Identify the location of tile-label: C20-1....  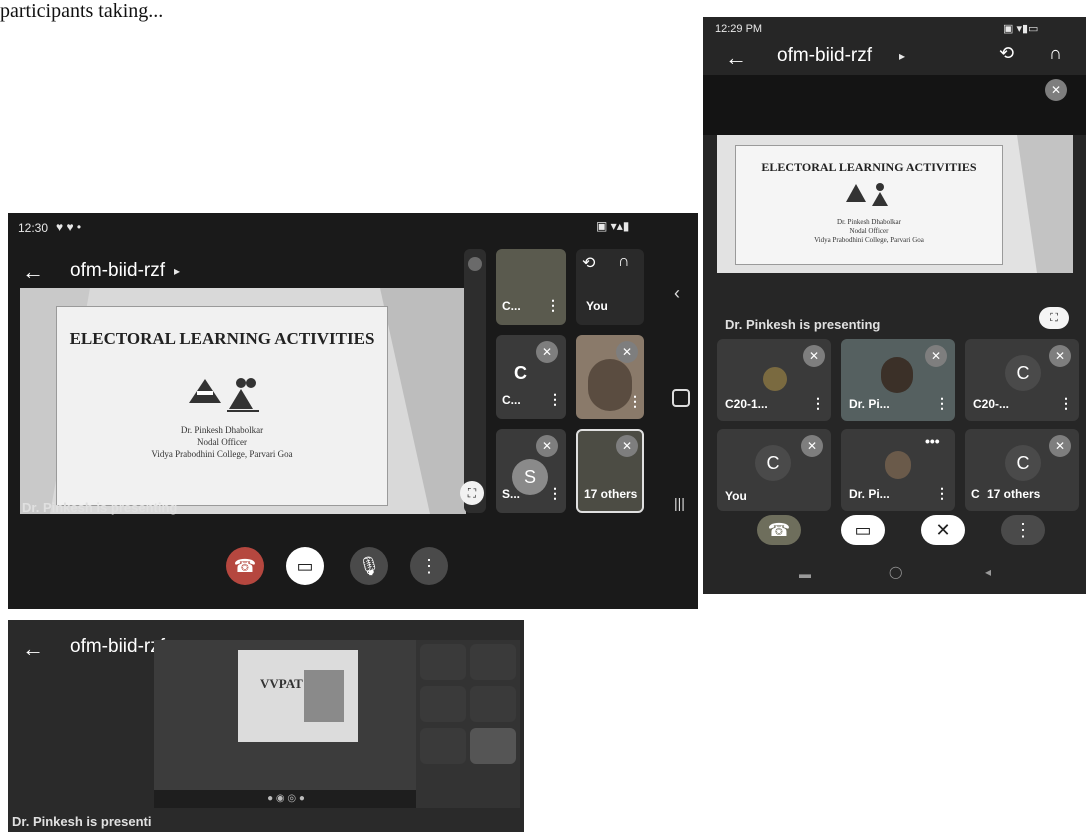
(746, 404).